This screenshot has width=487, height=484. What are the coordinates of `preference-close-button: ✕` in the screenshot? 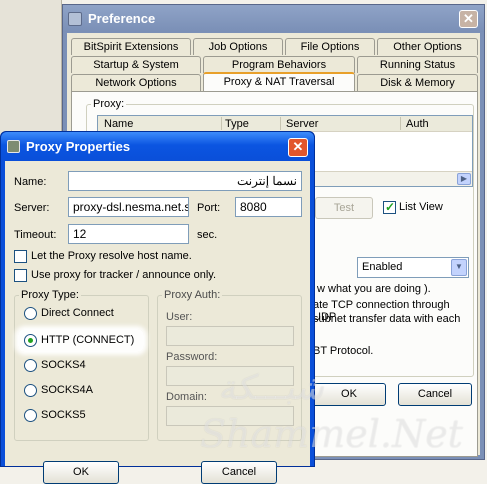 It's located at (468, 19).